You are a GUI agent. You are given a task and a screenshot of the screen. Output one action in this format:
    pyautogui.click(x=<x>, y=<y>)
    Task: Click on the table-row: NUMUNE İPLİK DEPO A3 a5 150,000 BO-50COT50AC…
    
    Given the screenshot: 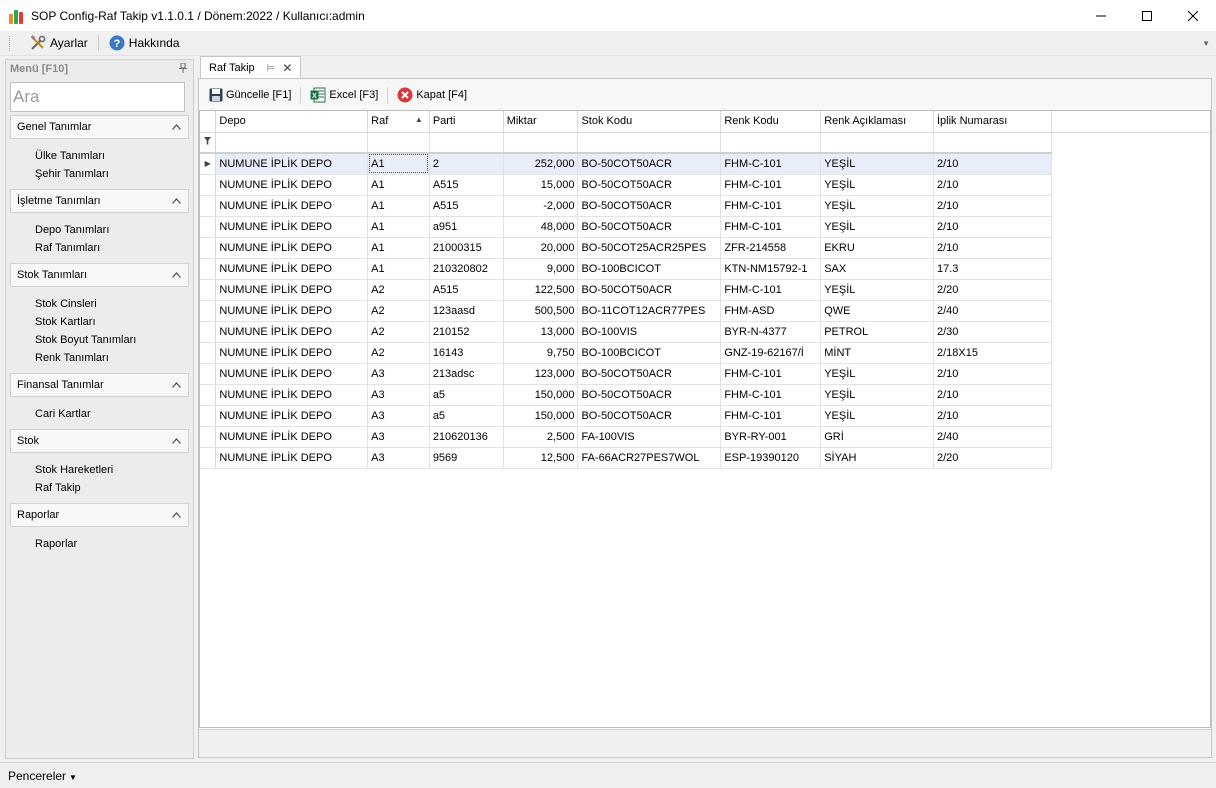 What is the action you would take?
    pyautogui.click(x=705, y=395)
    